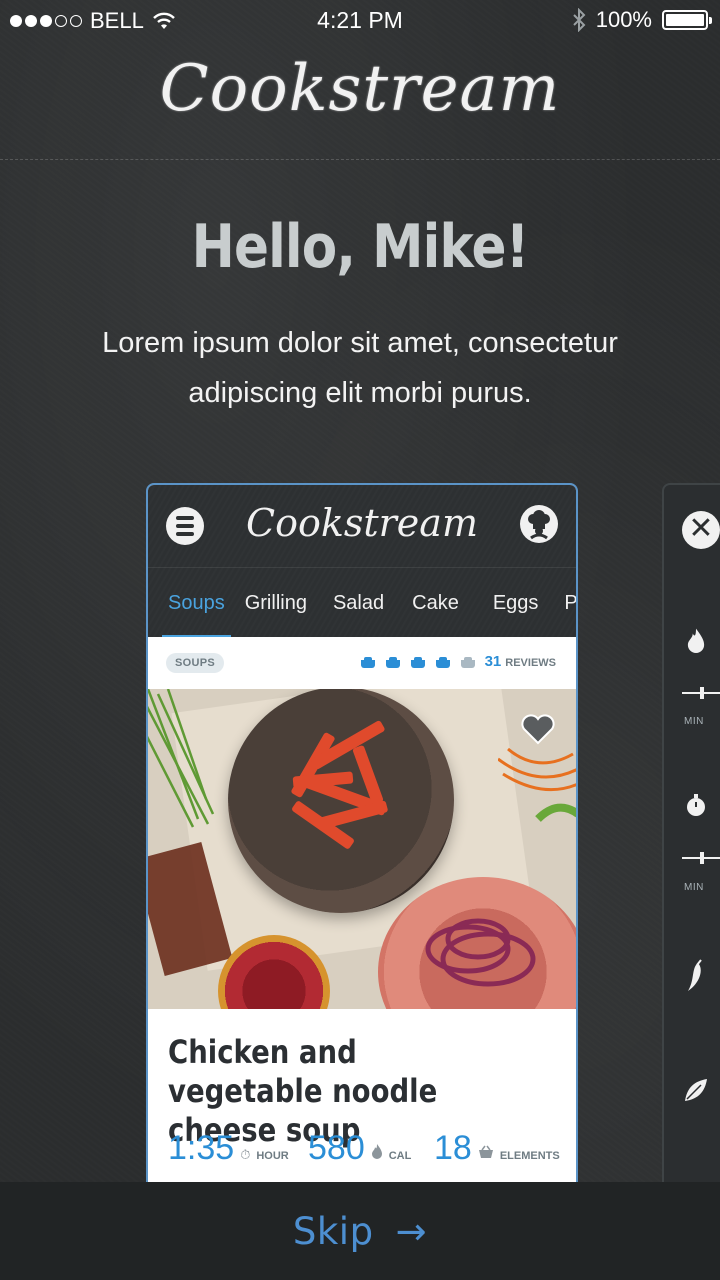 The height and width of the screenshot is (1280, 720). I want to click on battery-percent: 100%, so click(623, 19).